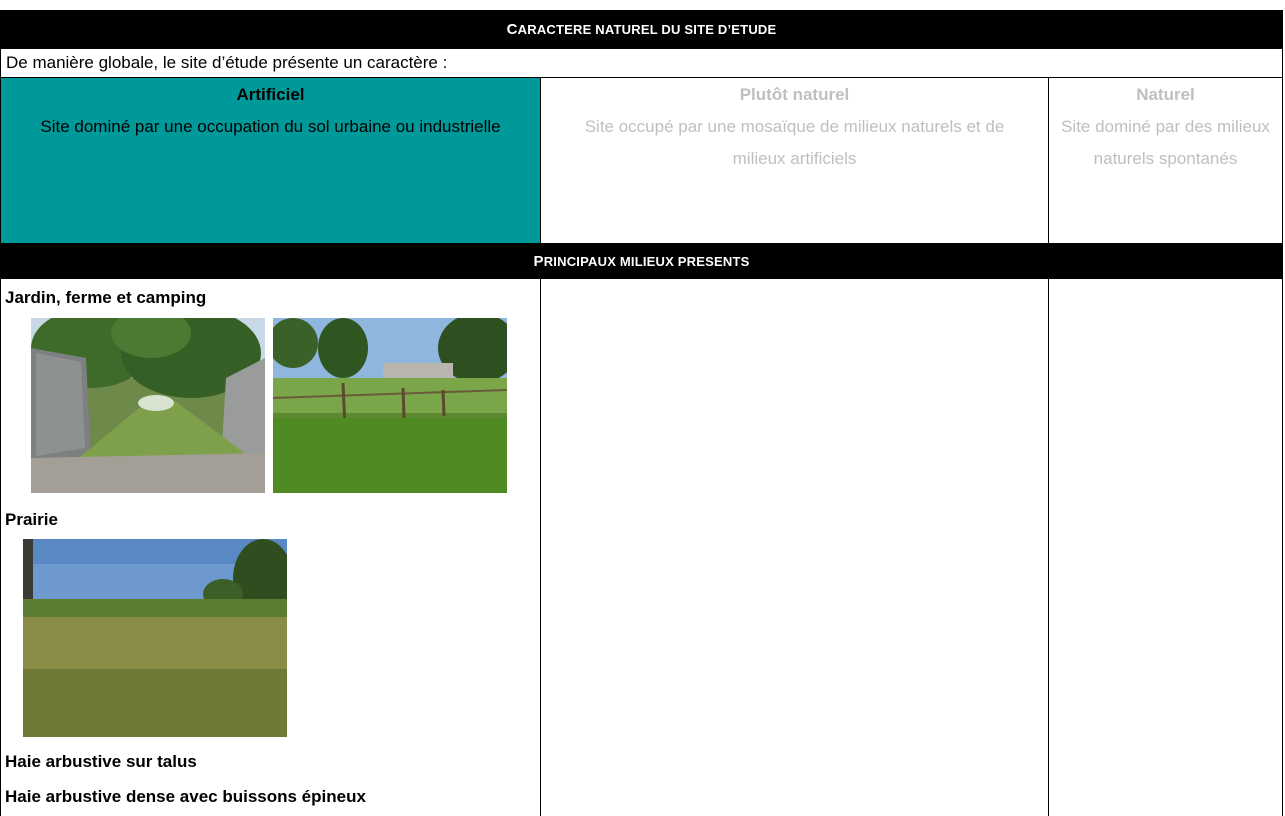 This screenshot has height=816, width=1285. I want to click on header-rest: ARACTERE NATUREL DU SITE D’ETUDE, so click(647, 29).